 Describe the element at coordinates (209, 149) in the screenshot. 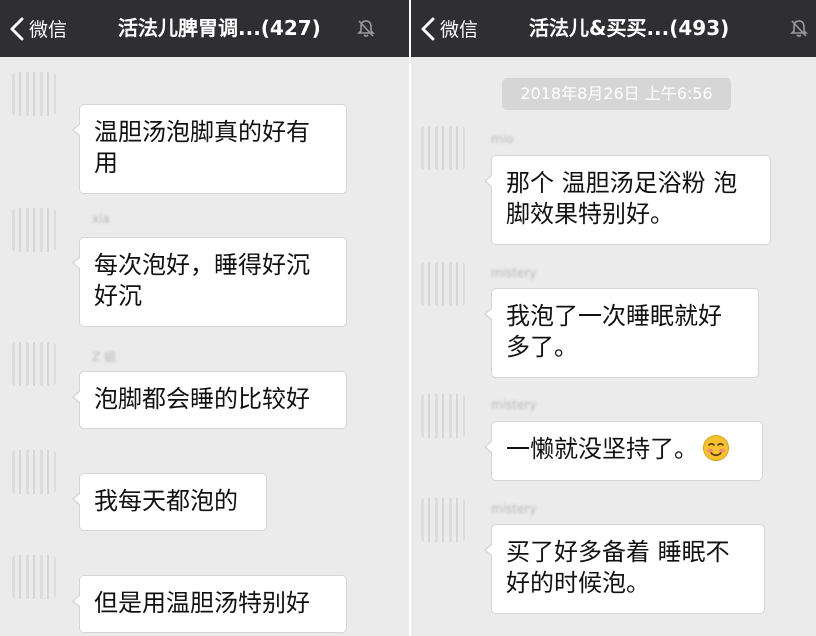

I see `message-bubble: 温胆汤泡脚真的好有用` at that location.